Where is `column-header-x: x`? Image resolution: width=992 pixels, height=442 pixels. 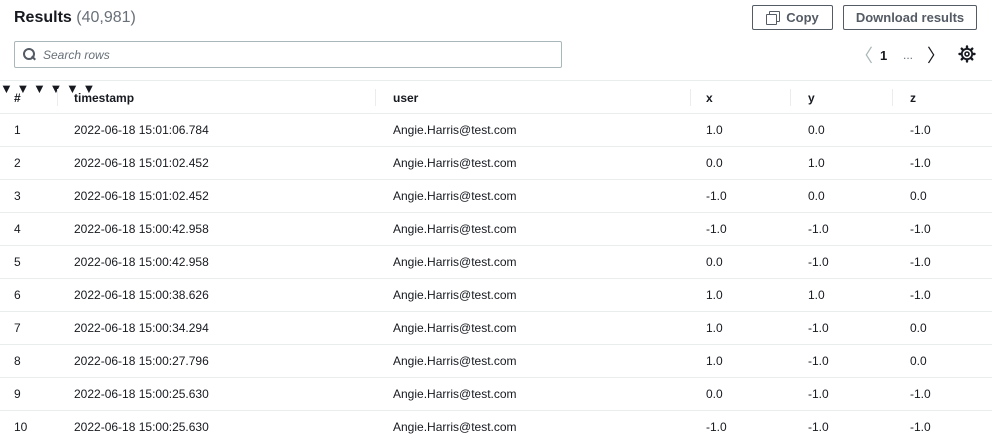
column-header-x: x is located at coordinates (709, 97).